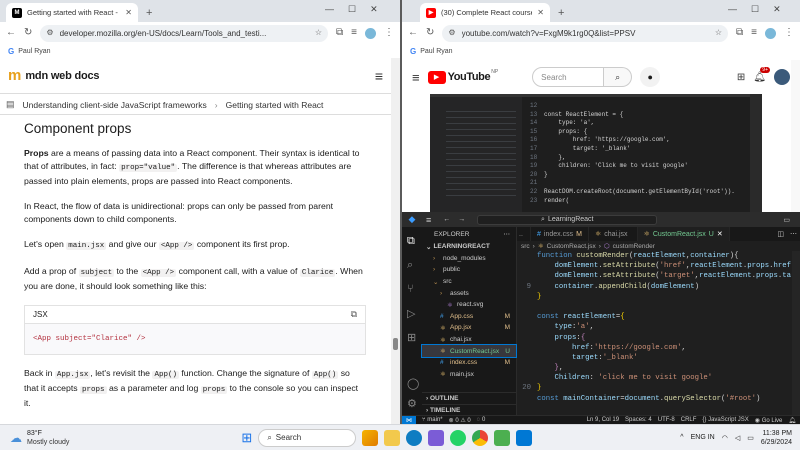 This screenshot has width=800, height=450. I want to click on outline-section: › OUTLINE, so click(469, 398).